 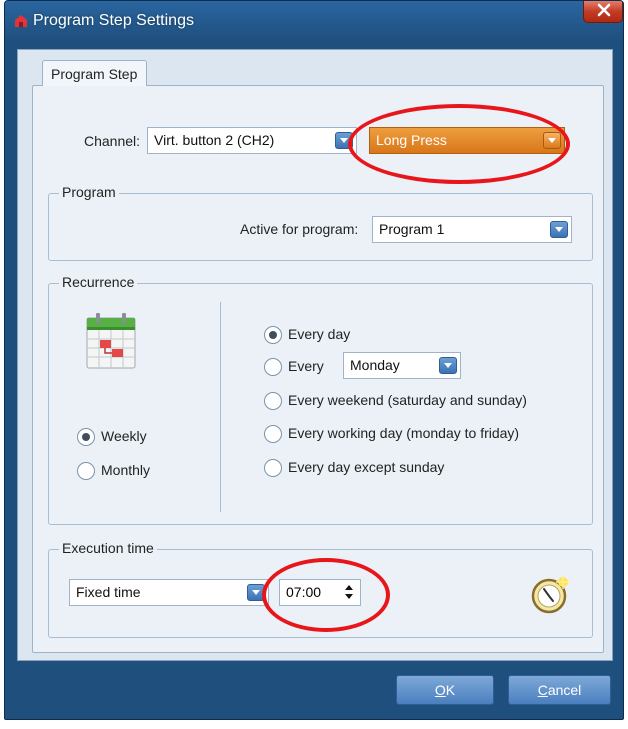 I want to click on recurrence-group-title: Recurrence, so click(x=98, y=282).